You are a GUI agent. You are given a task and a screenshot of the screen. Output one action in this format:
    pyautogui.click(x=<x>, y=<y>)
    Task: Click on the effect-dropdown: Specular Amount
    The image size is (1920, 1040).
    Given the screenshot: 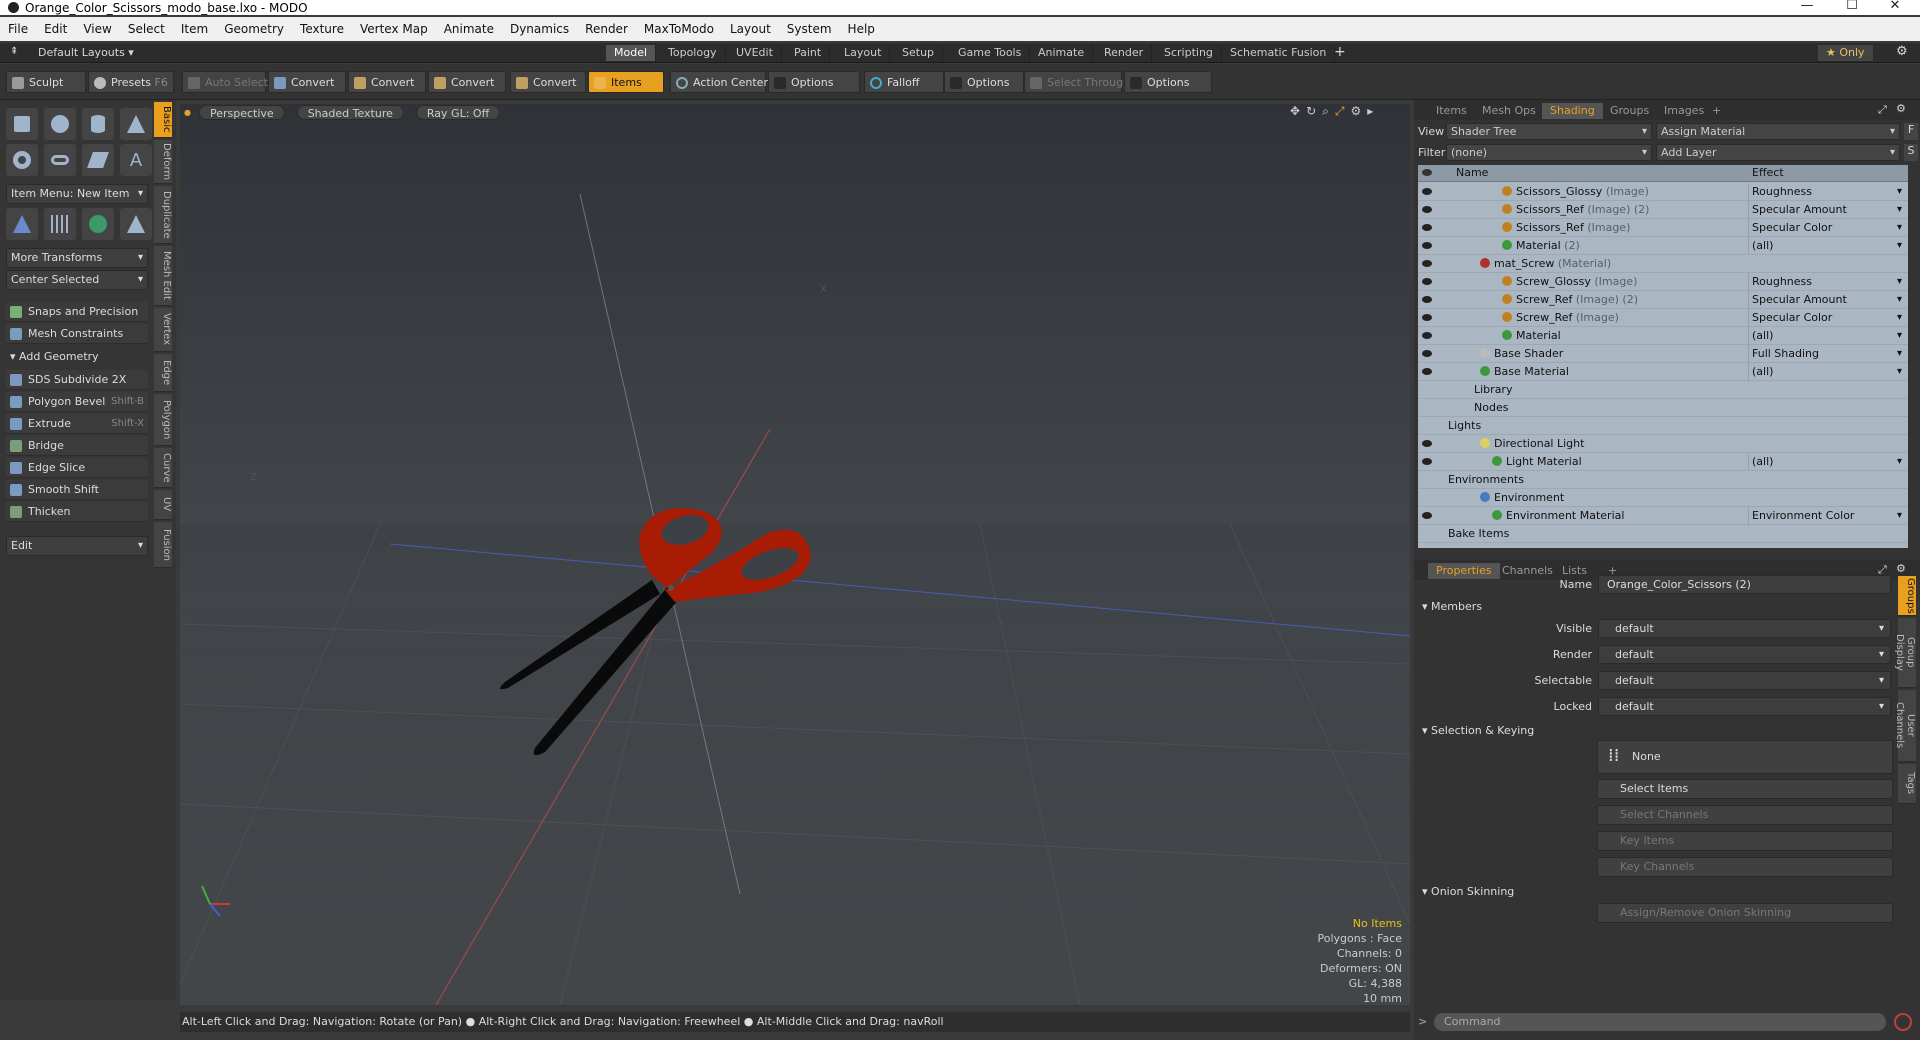 What is the action you would take?
    pyautogui.click(x=1828, y=300)
    